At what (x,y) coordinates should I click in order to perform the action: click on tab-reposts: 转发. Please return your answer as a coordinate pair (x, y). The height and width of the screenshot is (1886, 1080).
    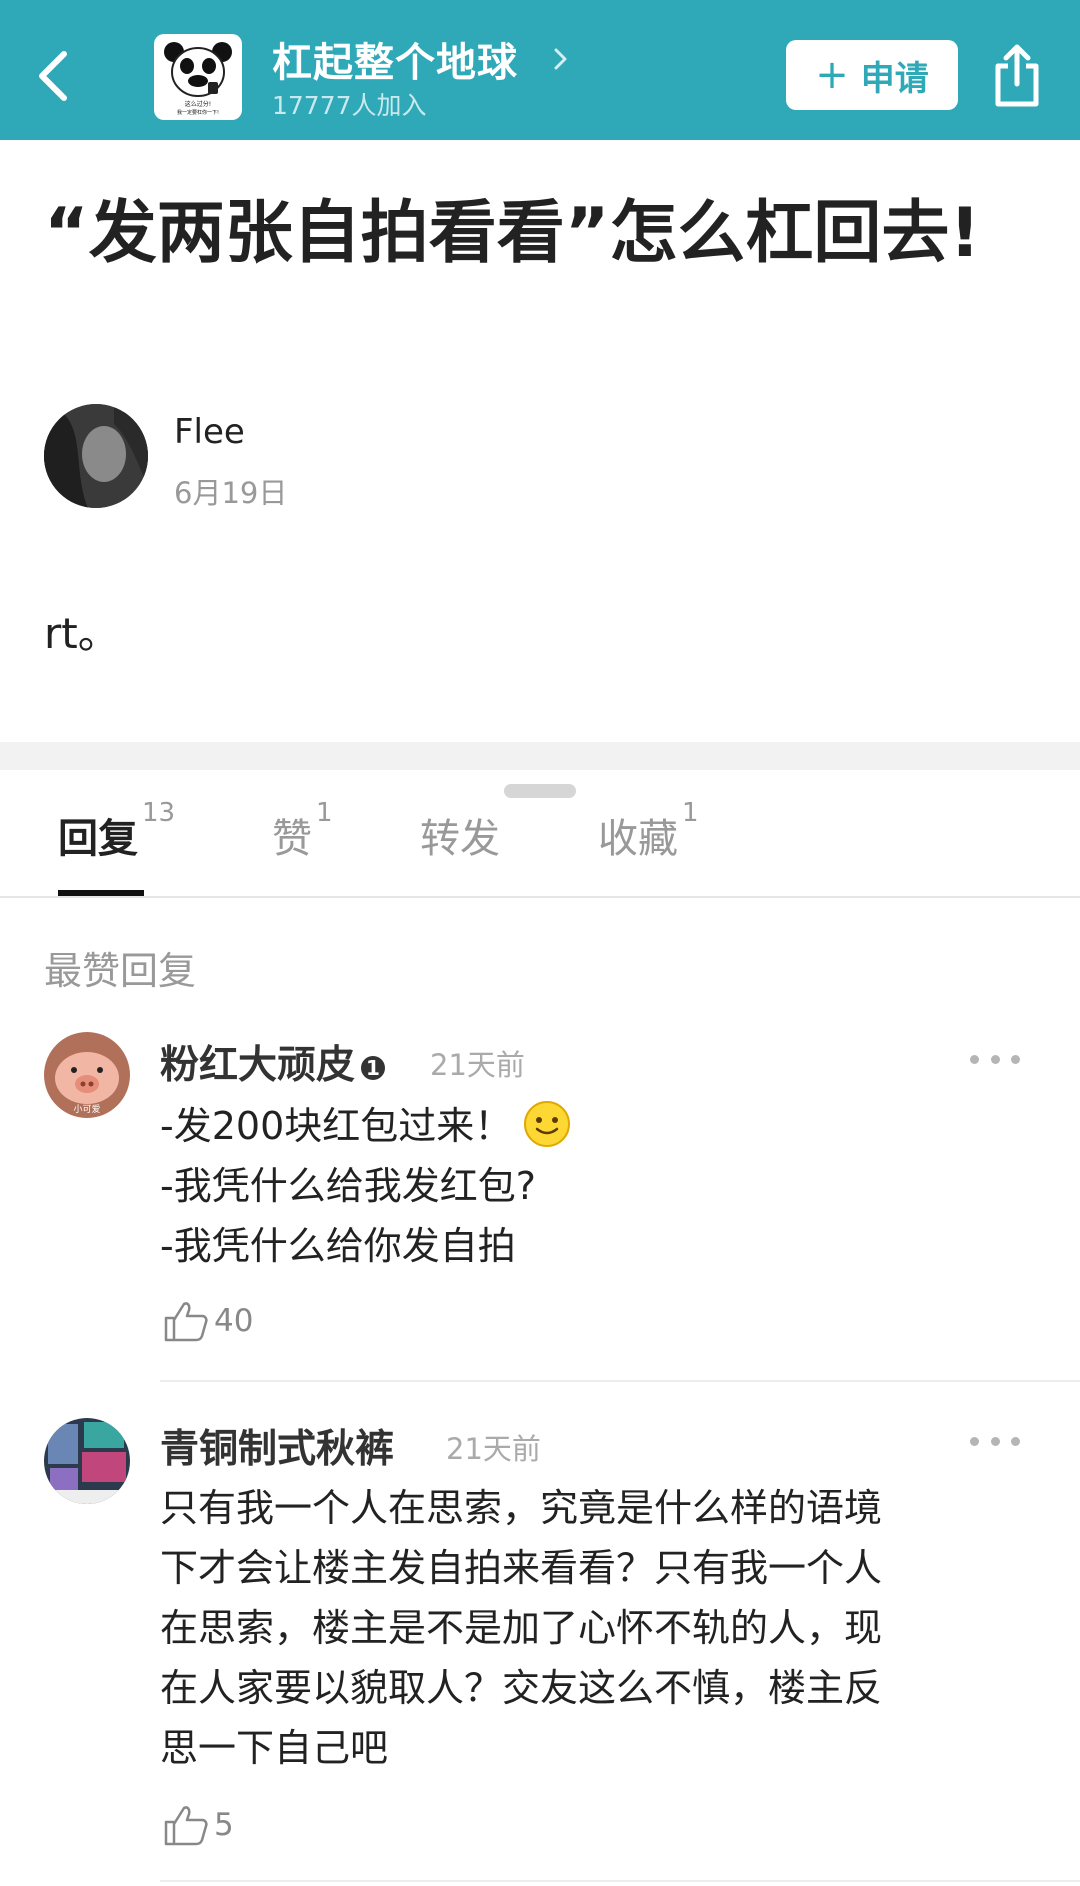
    Looking at the image, I should click on (460, 835).